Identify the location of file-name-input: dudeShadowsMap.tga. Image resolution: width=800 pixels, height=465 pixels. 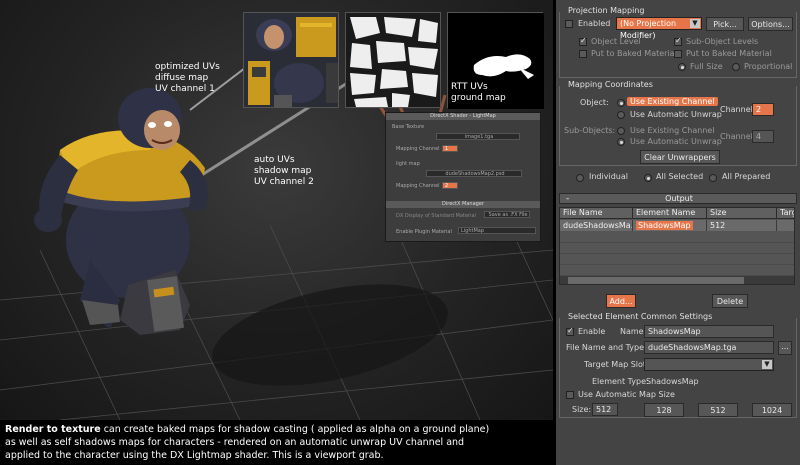
(709, 347).